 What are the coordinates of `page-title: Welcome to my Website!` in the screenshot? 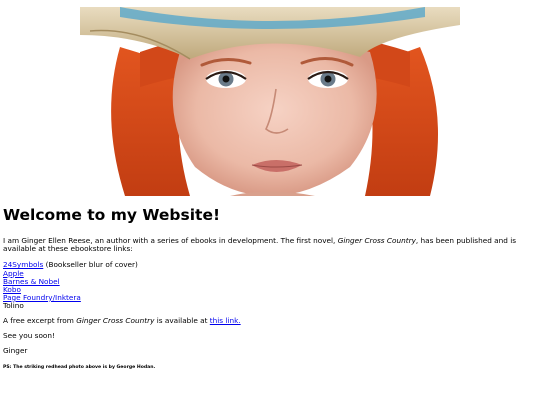 It's located at (112, 215).